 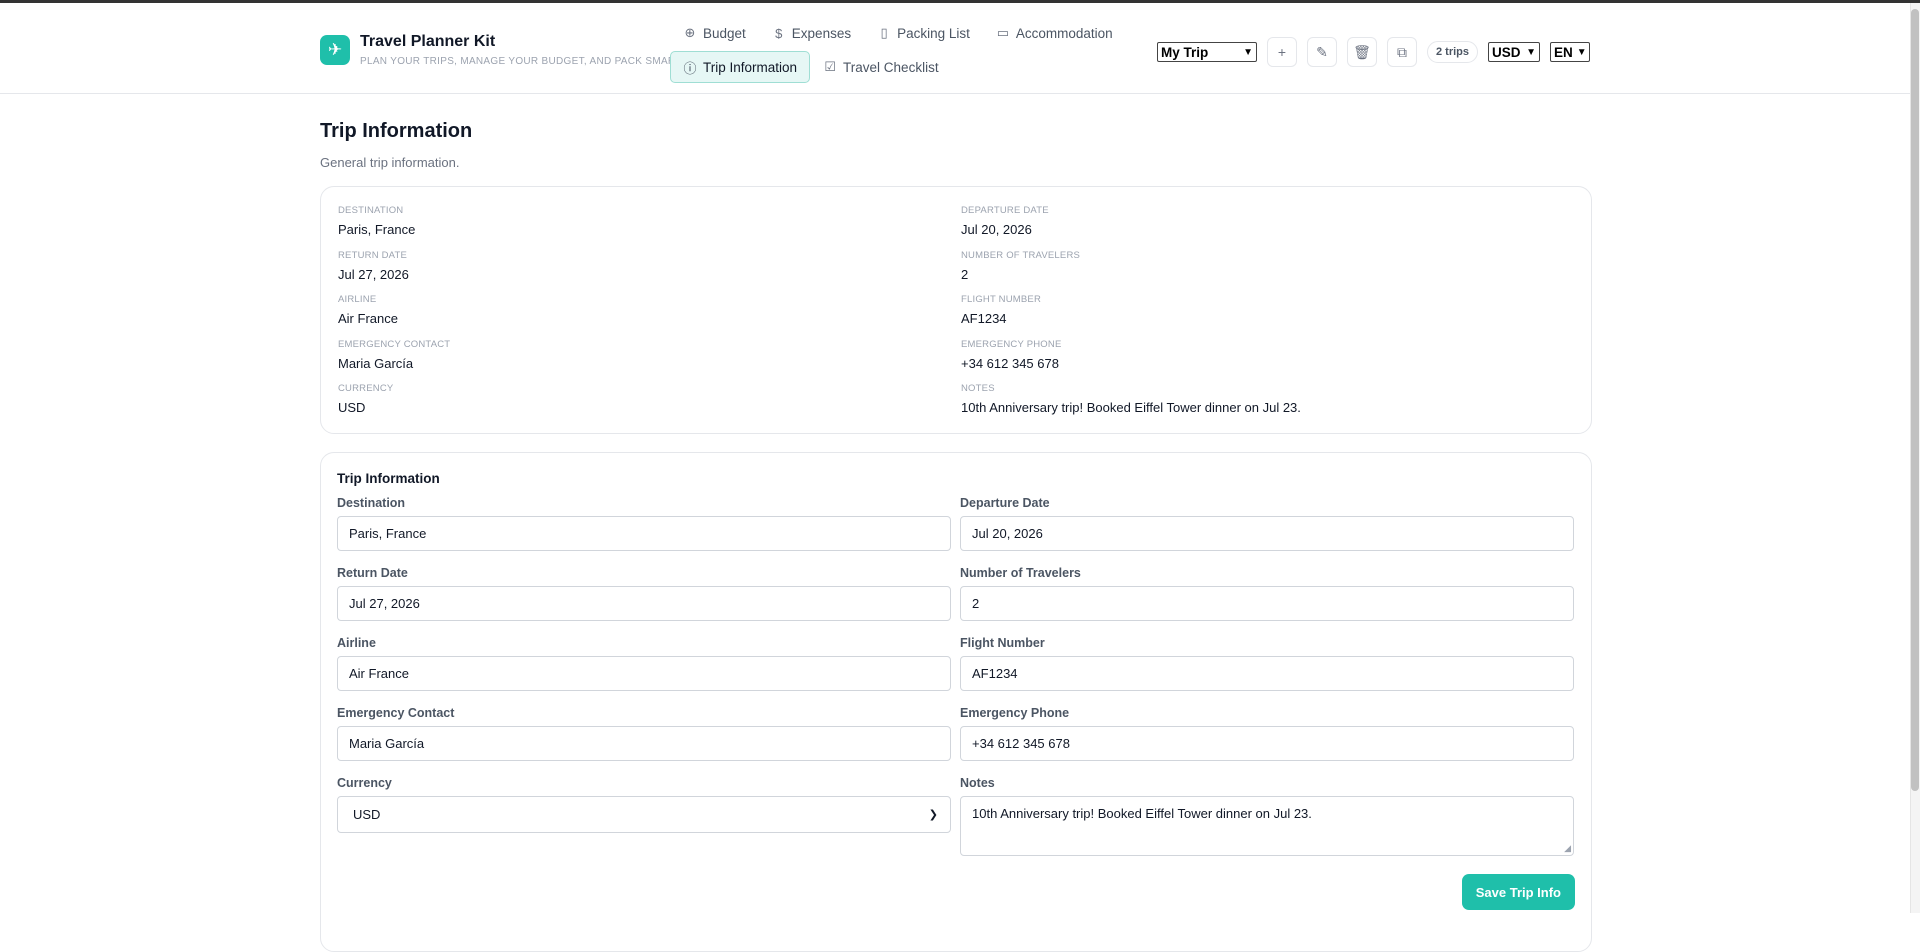 What do you see at coordinates (644, 533) in the screenshot?
I see `destination-input: Paris, France` at bounding box center [644, 533].